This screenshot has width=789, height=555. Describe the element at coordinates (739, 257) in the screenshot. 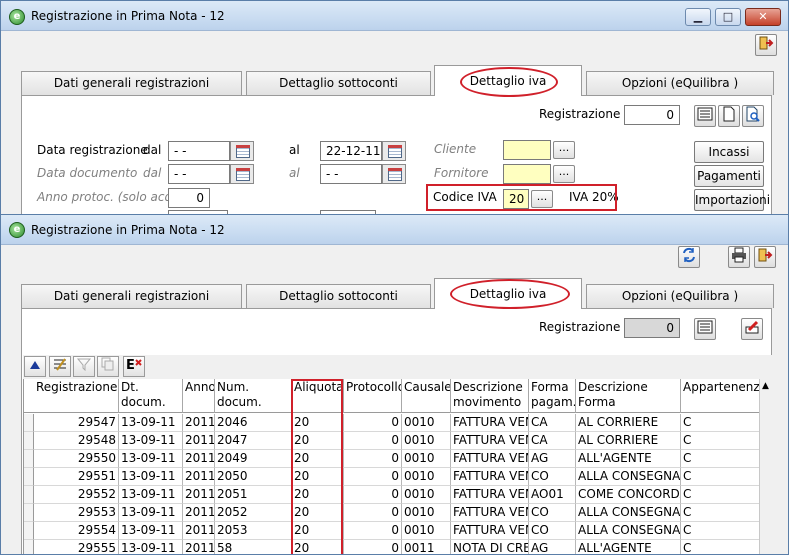

I see `print-icon` at that location.